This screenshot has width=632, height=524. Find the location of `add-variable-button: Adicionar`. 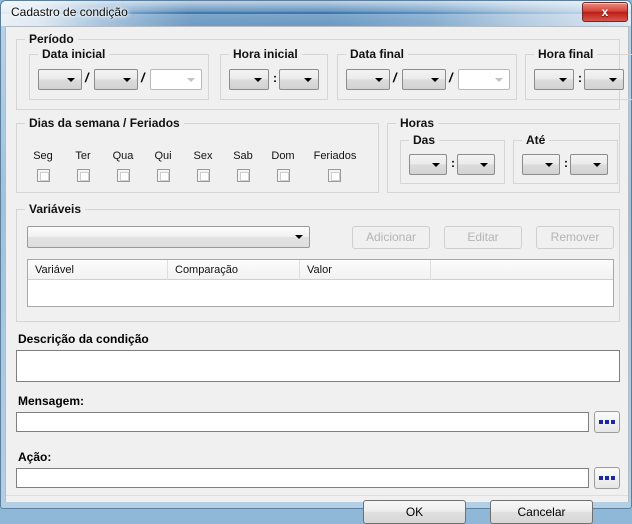

add-variable-button: Adicionar is located at coordinates (391, 237).